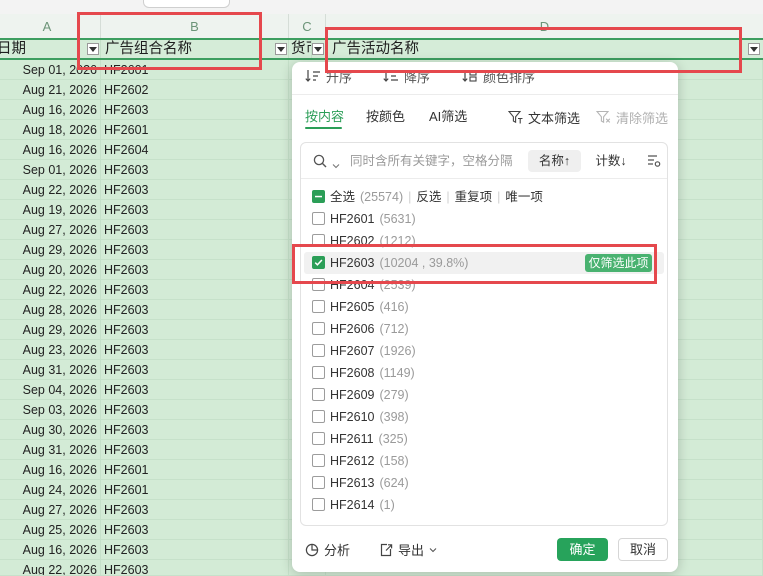  I want to click on sort-descending-button: 降序, so click(406, 76).